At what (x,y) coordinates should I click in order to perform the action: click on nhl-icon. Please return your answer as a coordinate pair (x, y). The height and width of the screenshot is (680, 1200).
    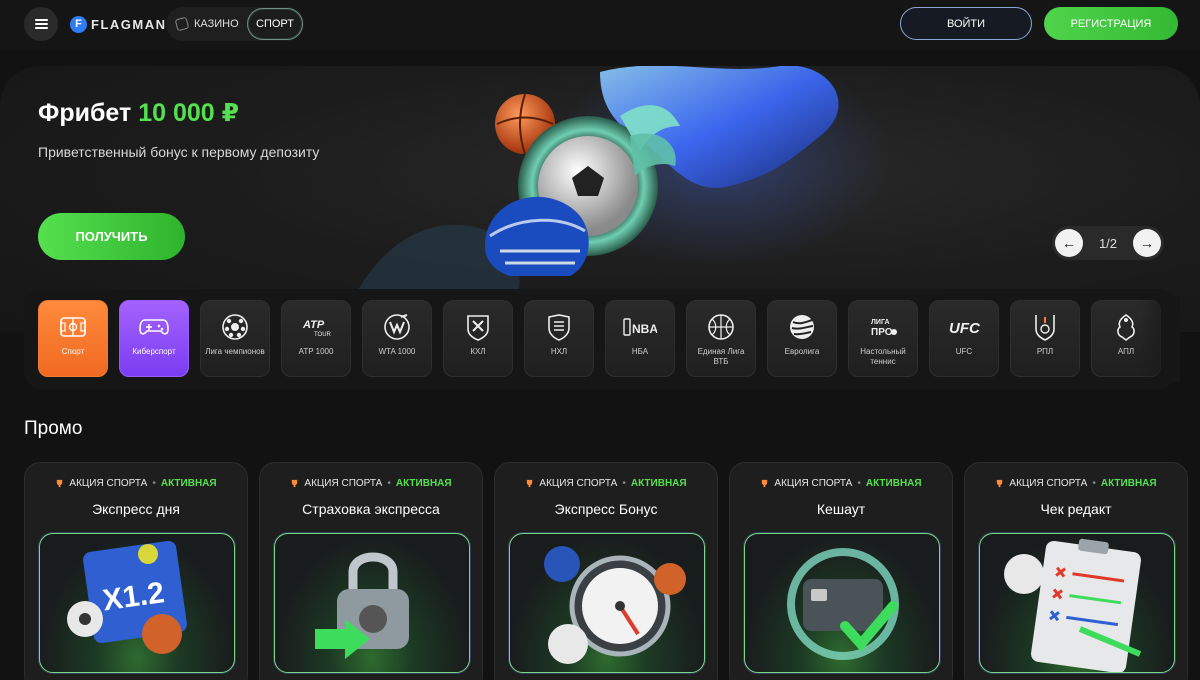
    Looking at the image, I should click on (559, 327).